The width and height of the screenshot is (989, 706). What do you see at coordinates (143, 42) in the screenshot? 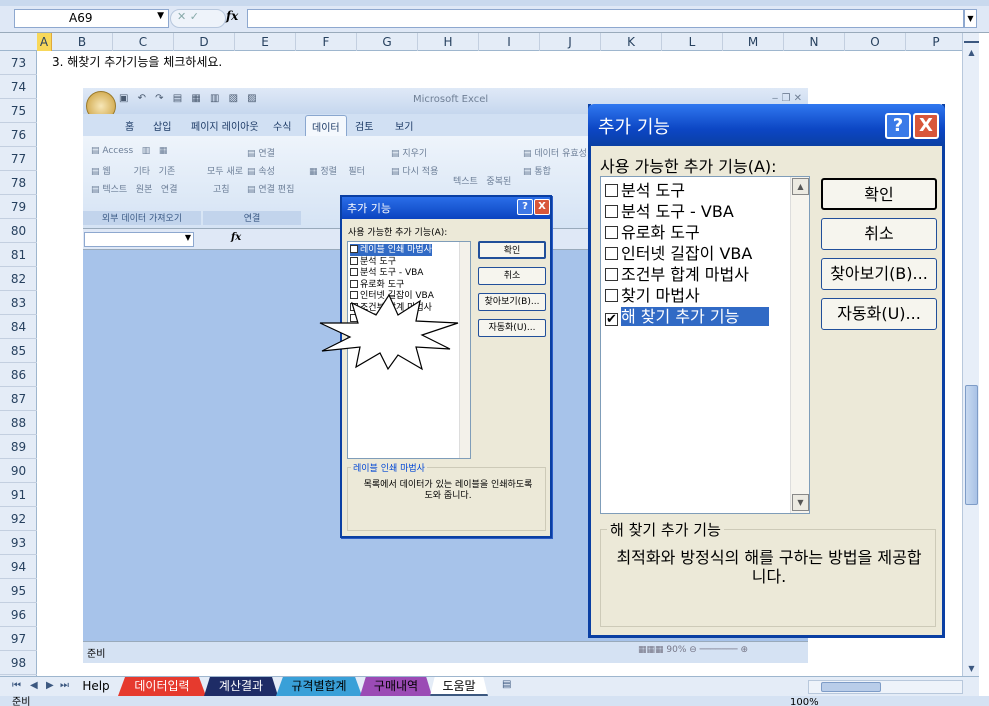
I see `column-header-c: C` at bounding box center [143, 42].